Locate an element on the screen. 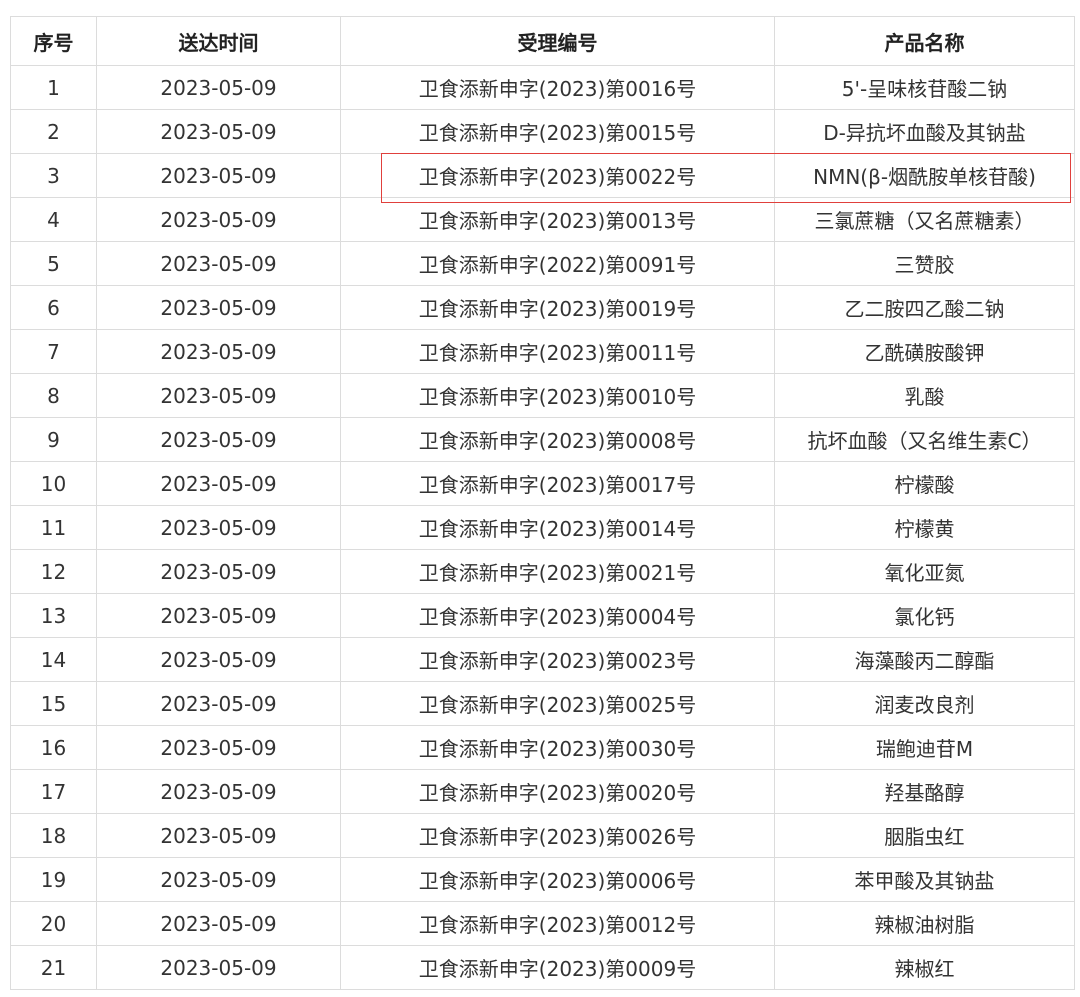  cell-product-name: 辣椒油树脂 is located at coordinates (924, 923).